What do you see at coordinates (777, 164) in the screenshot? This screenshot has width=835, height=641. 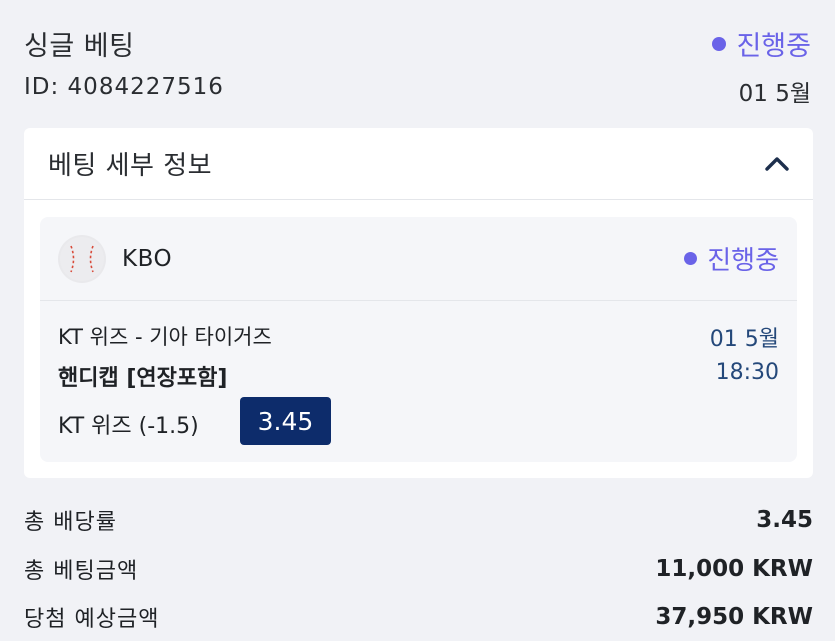 I see `chevron-up-icon` at bounding box center [777, 164].